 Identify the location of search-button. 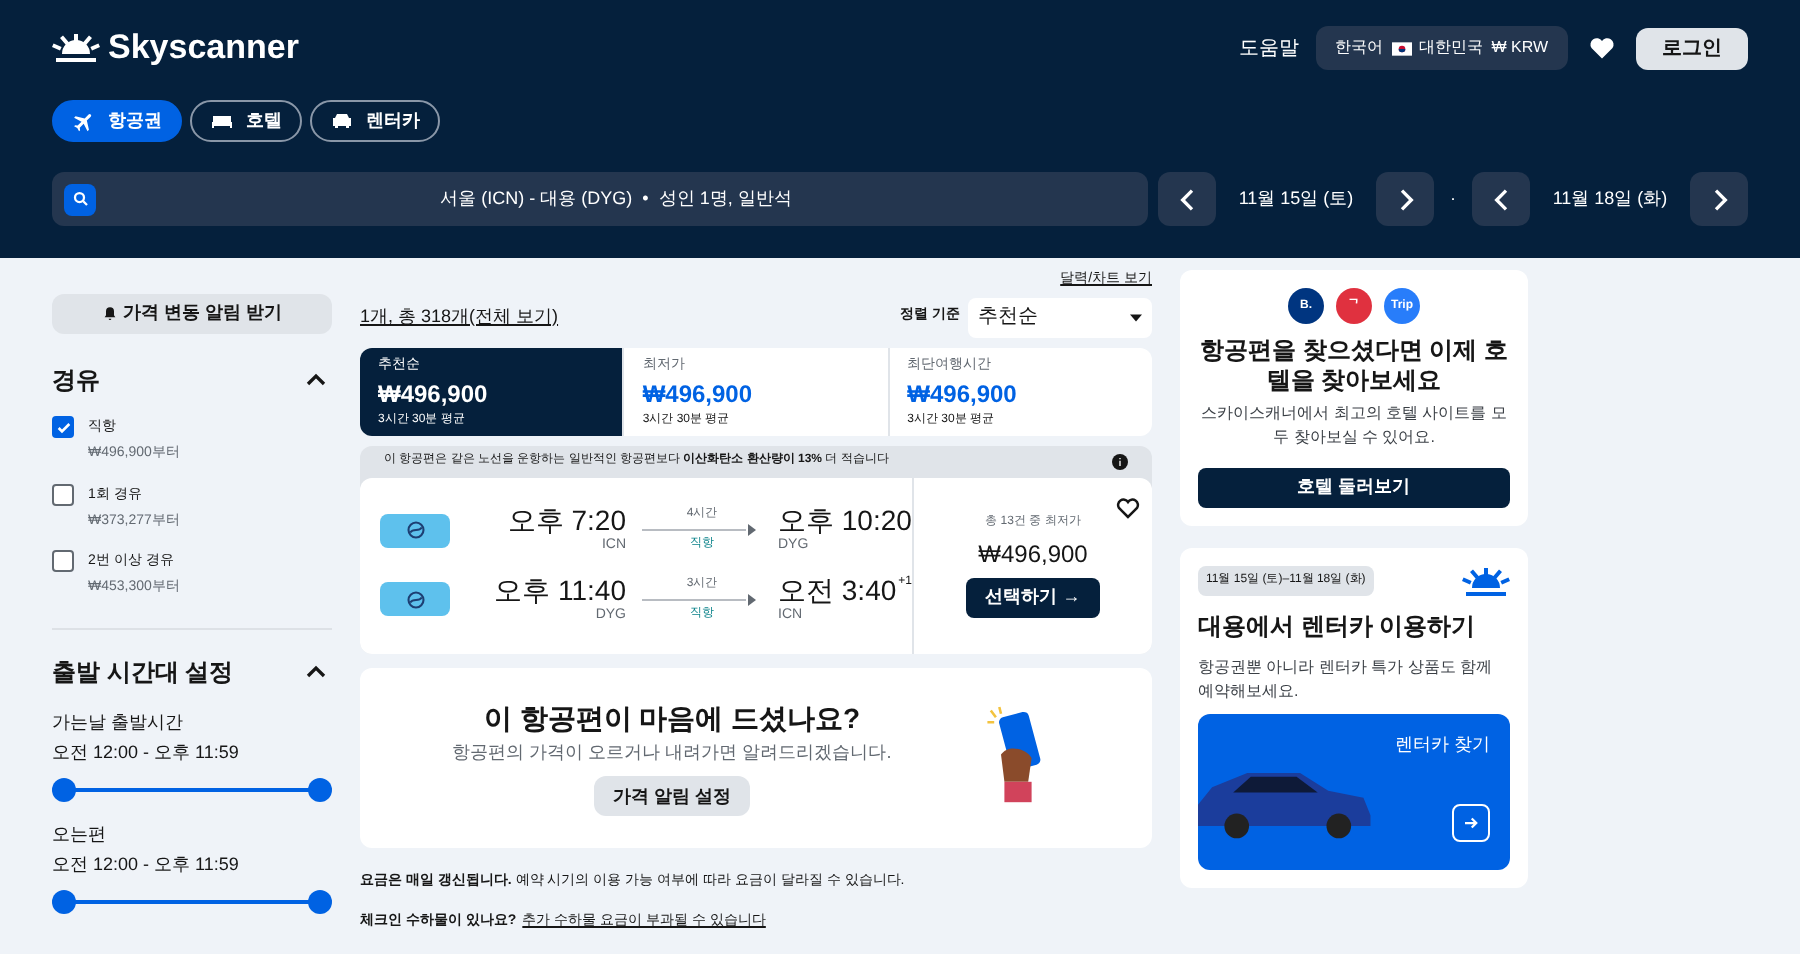
(80, 199).